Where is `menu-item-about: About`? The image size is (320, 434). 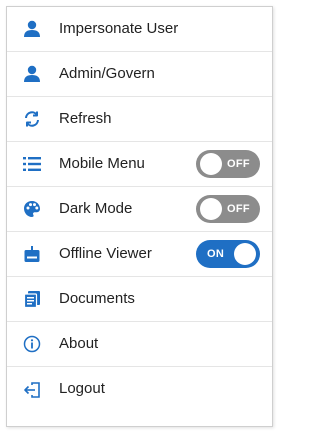 menu-item-about: About is located at coordinates (139, 344).